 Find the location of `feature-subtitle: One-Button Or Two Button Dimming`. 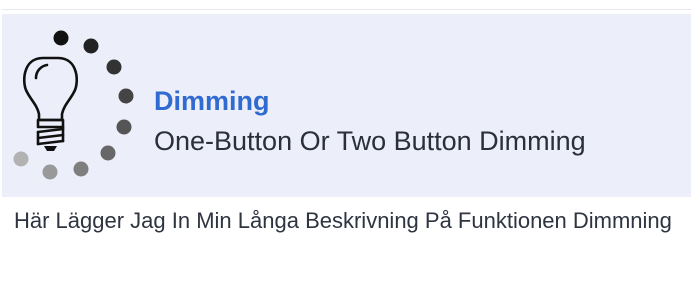

feature-subtitle: One-Button Or Two Button Dimming is located at coordinates (370, 141).